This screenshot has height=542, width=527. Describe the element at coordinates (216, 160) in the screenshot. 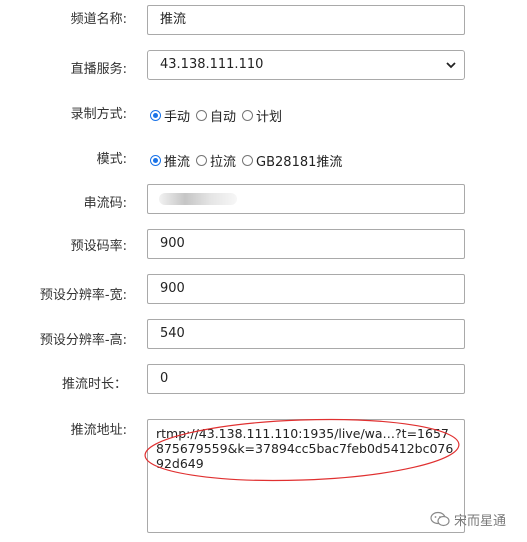

I see `mode-pull: 拉流` at that location.